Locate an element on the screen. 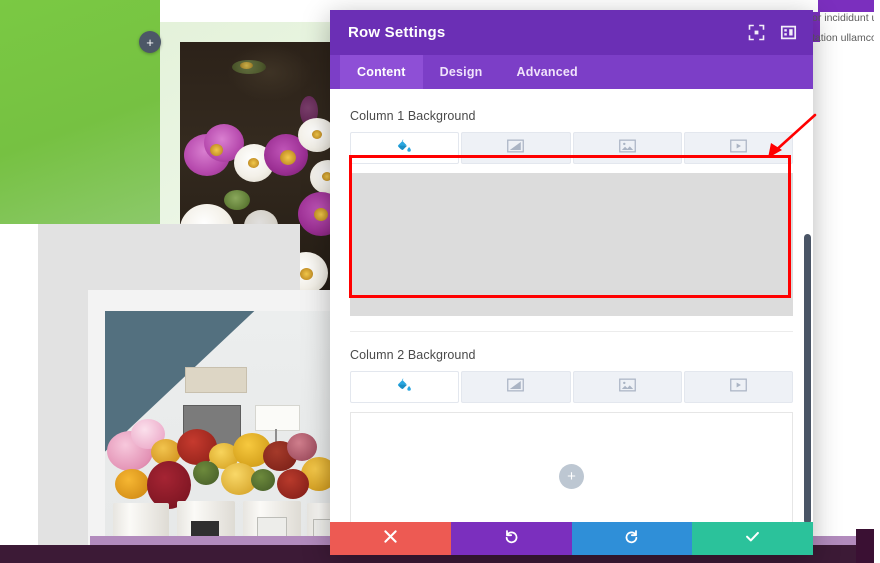 This screenshot has height=563, width=880. column-2-background-empty-area: + is located at coordinates (571, 467).